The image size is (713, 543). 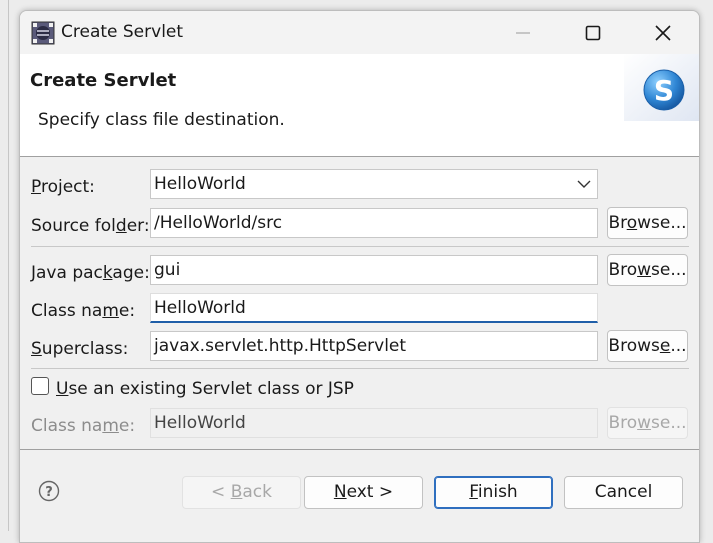 I want to click on eclipse-app-icon, so click(x=43, y=33).